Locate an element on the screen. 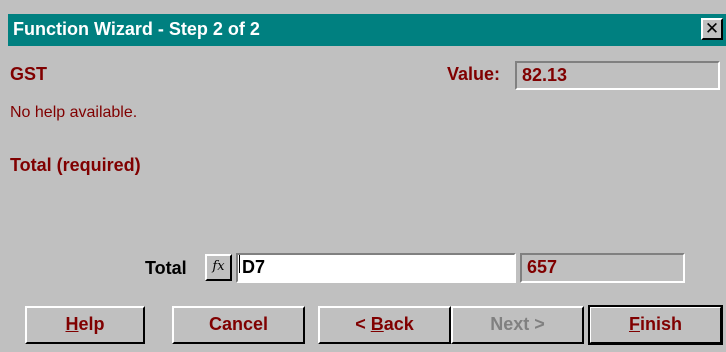 The image size is (726, 352). argument-label: Total is located at coordinates (166, 268).